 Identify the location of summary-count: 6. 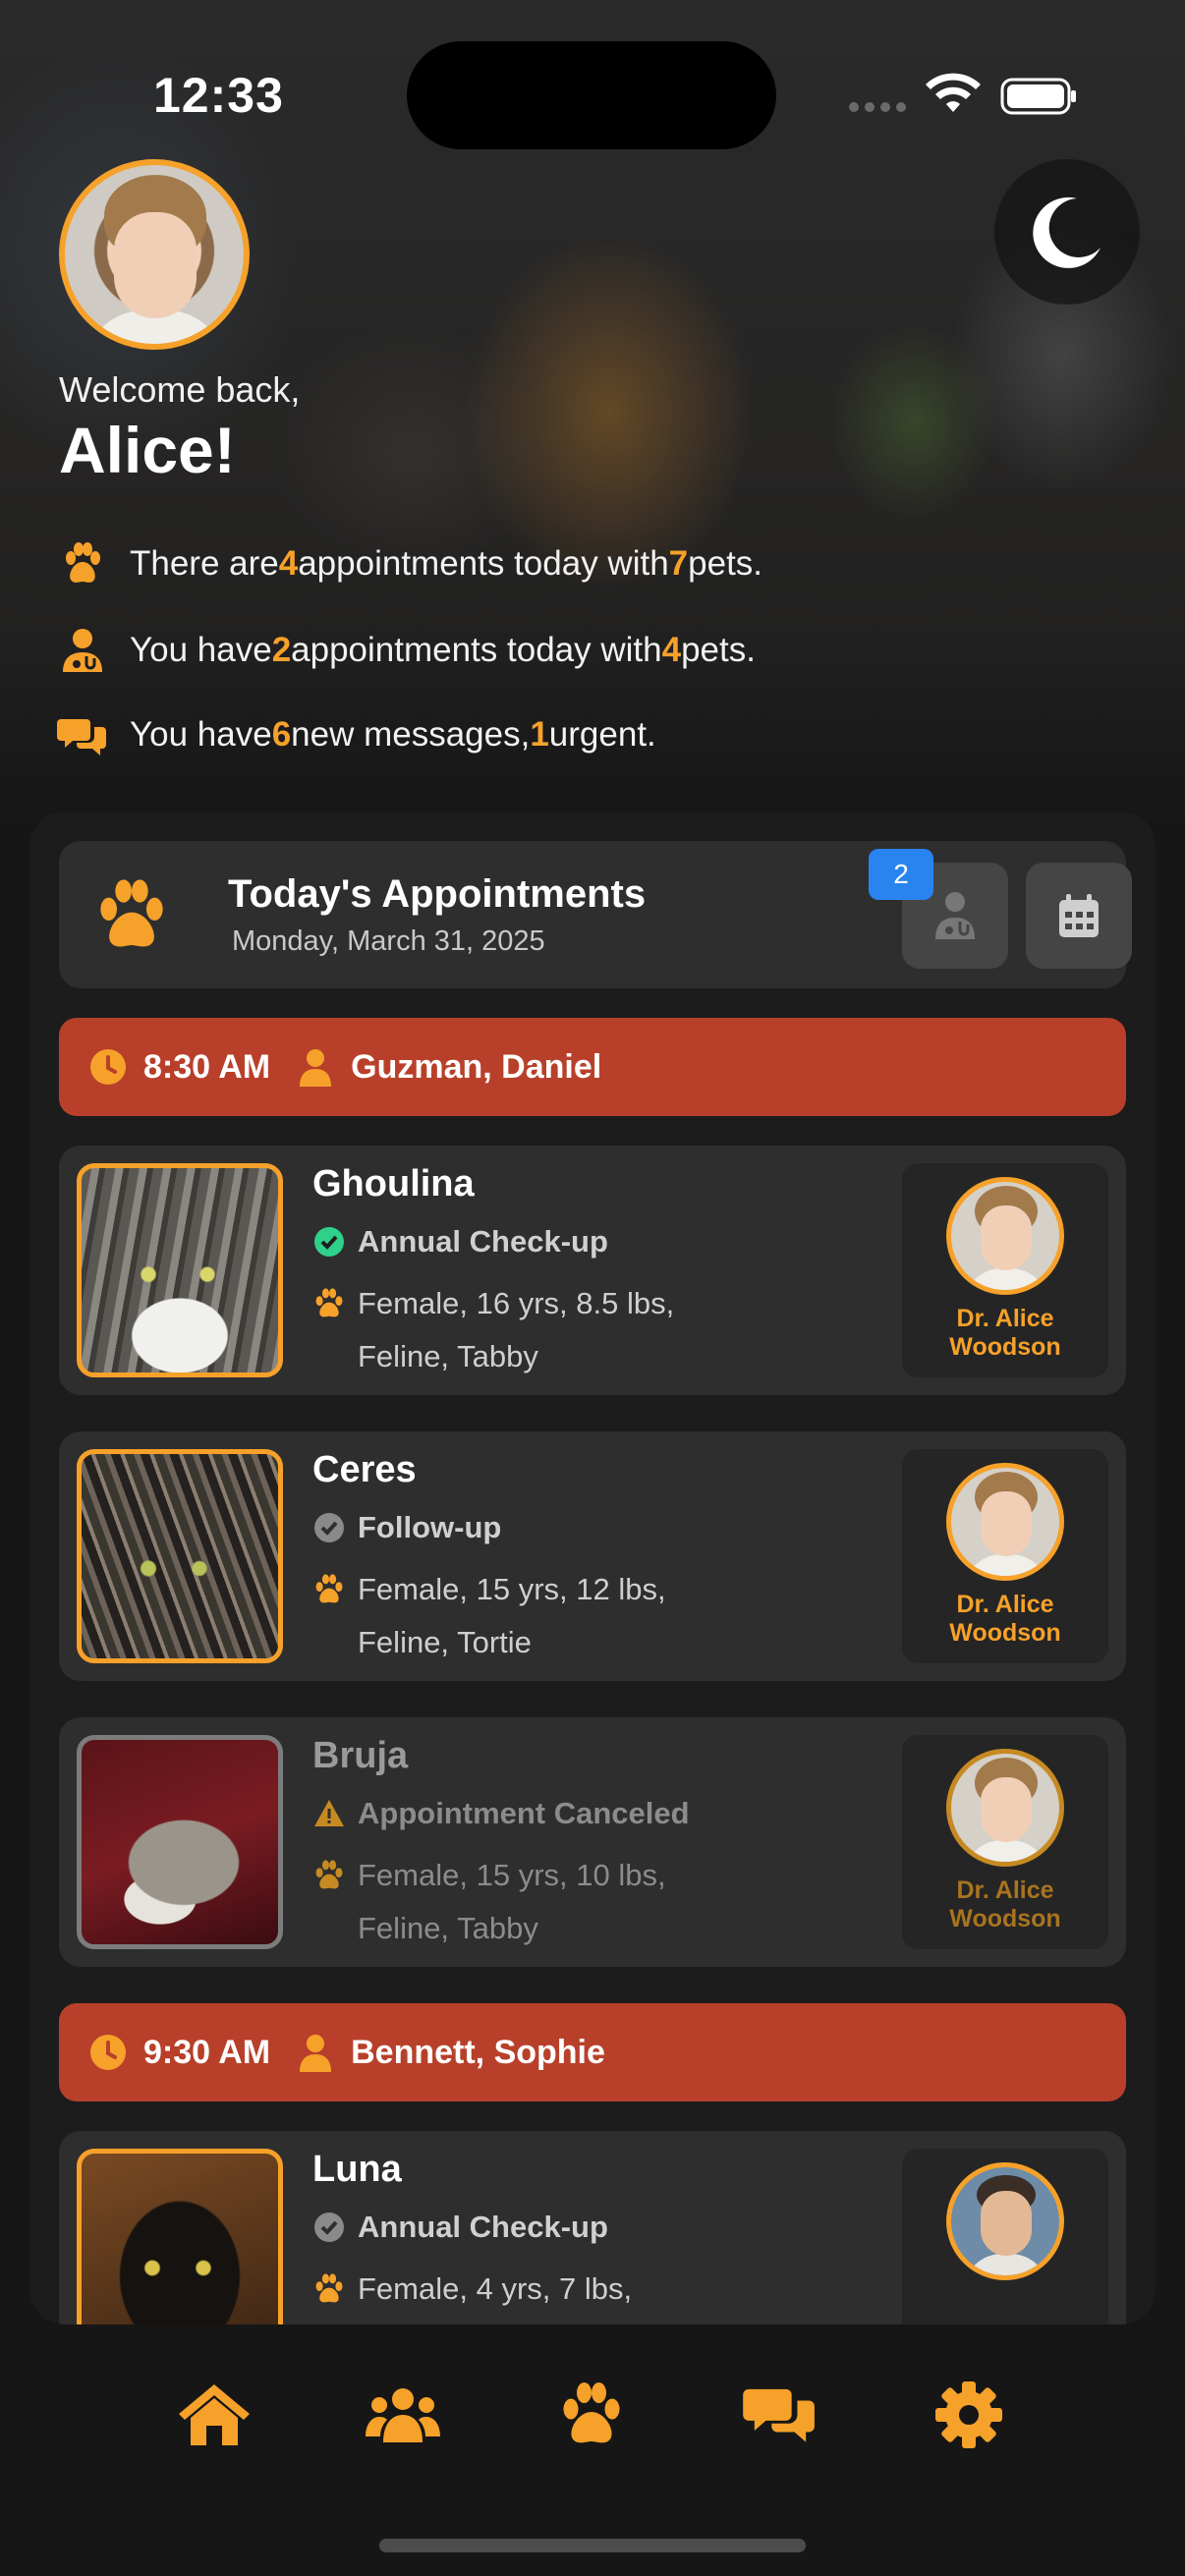
(282, 734).